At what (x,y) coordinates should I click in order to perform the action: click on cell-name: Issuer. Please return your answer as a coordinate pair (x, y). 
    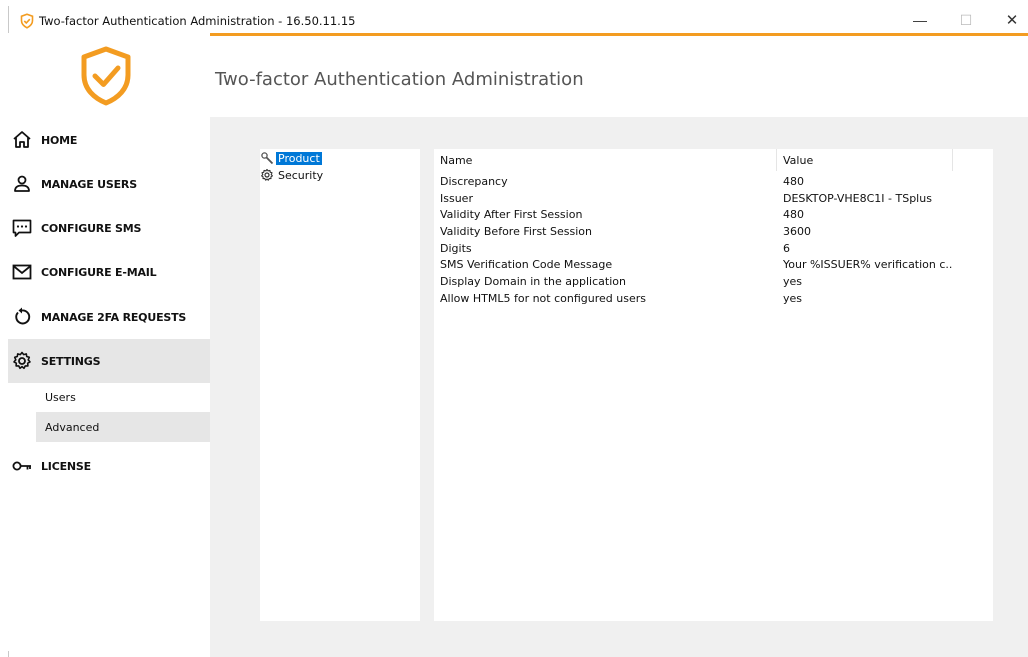
    Looking at the image, I should click on (456, 198).